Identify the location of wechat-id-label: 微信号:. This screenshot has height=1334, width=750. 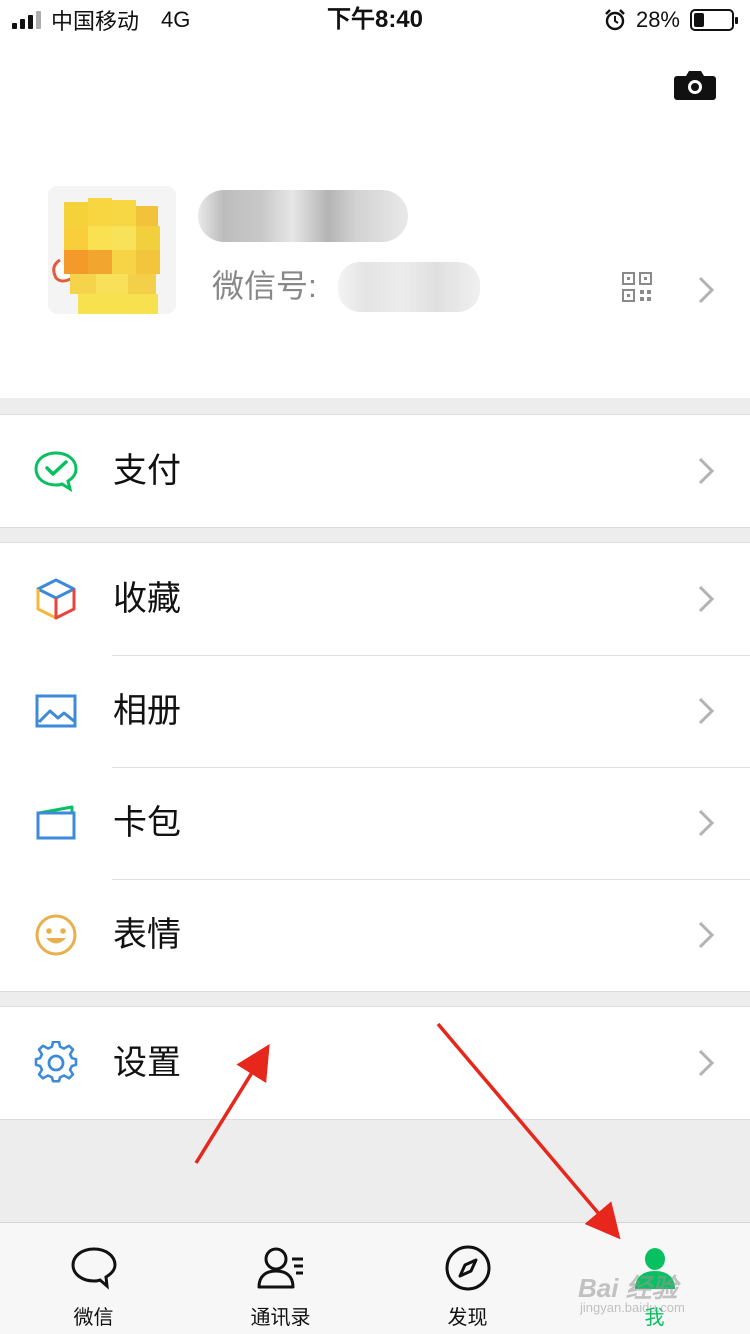
(264, 286).